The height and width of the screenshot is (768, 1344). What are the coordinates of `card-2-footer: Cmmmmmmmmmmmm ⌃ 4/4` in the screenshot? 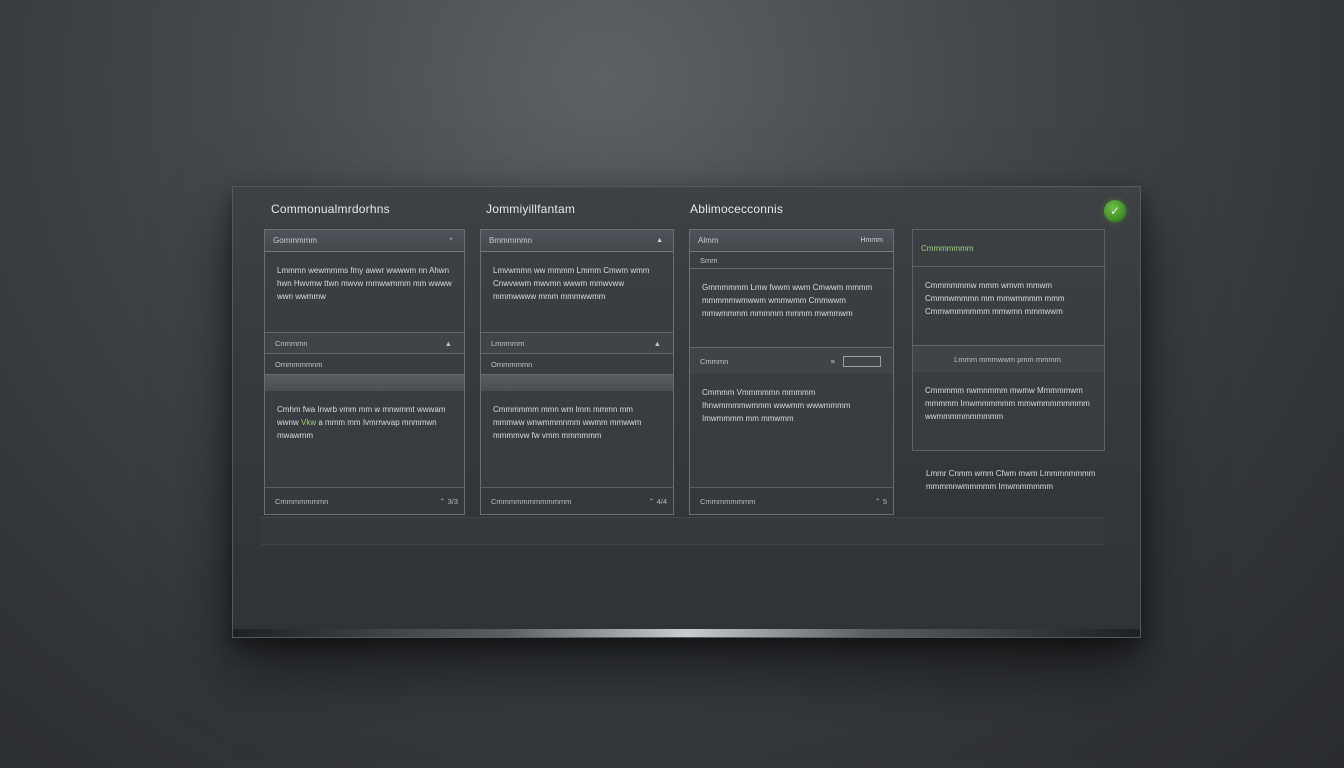 It's located at (577, 500).